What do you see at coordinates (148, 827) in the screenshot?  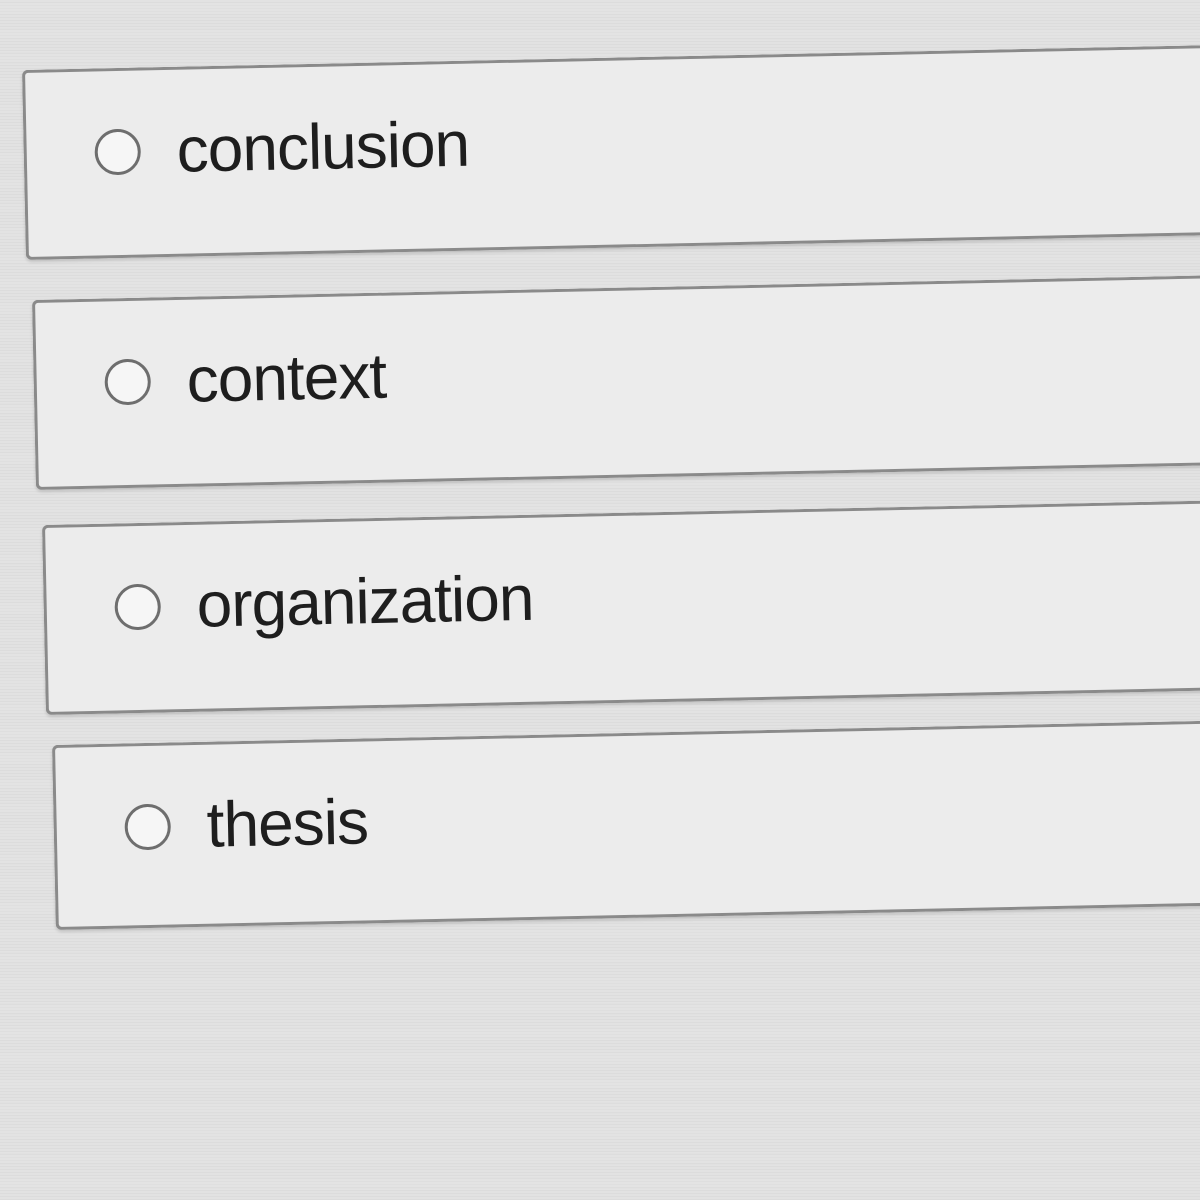 I see `radio-button-thesis` at bounding box center [148, 827].